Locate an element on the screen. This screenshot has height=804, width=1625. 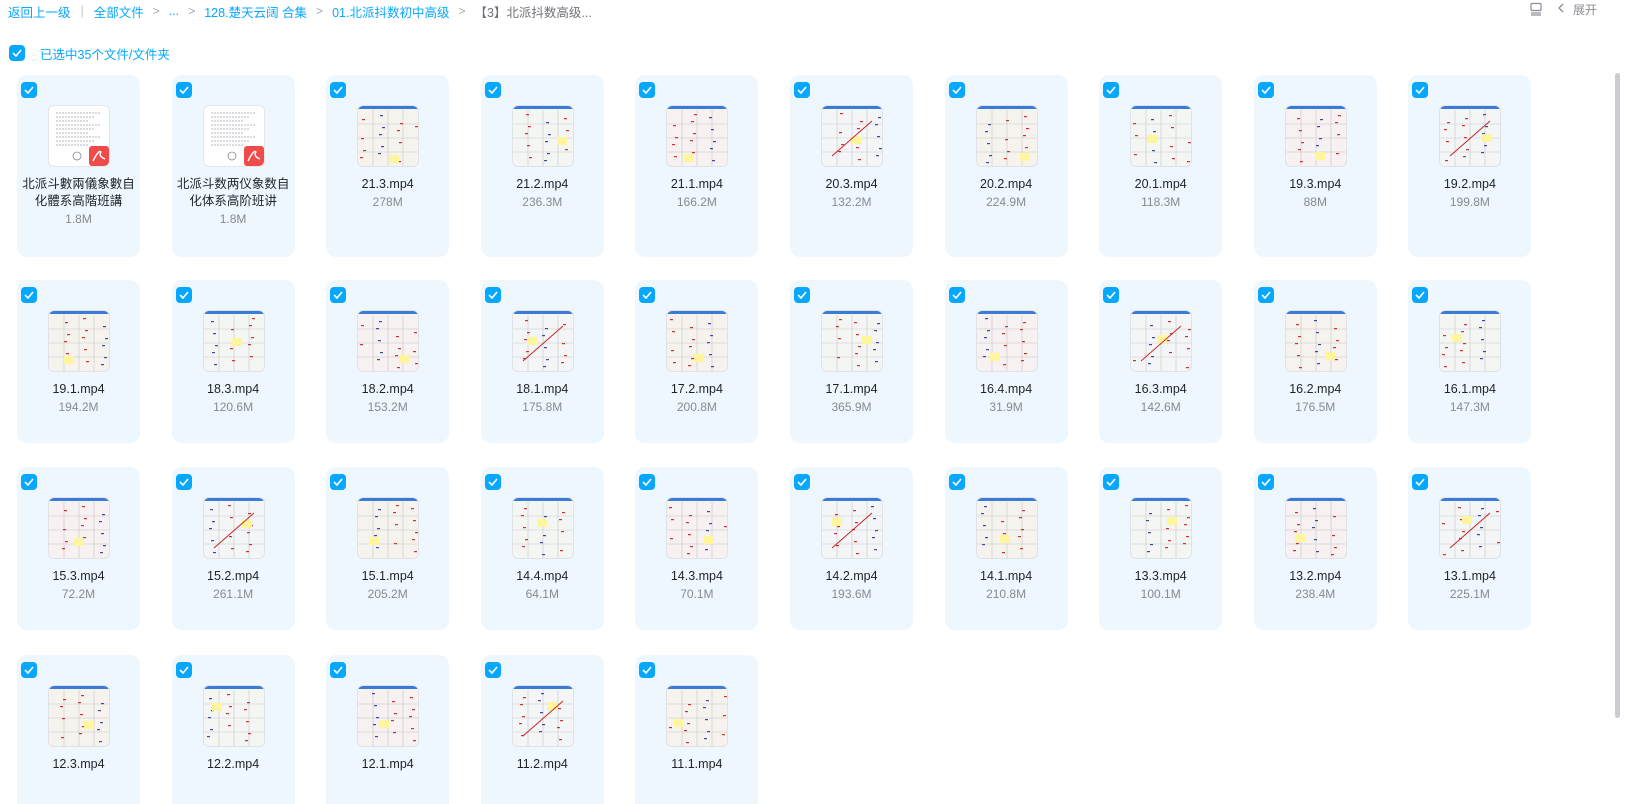
file-name: 15.3.mp4 is located at coordinates (78, 576).